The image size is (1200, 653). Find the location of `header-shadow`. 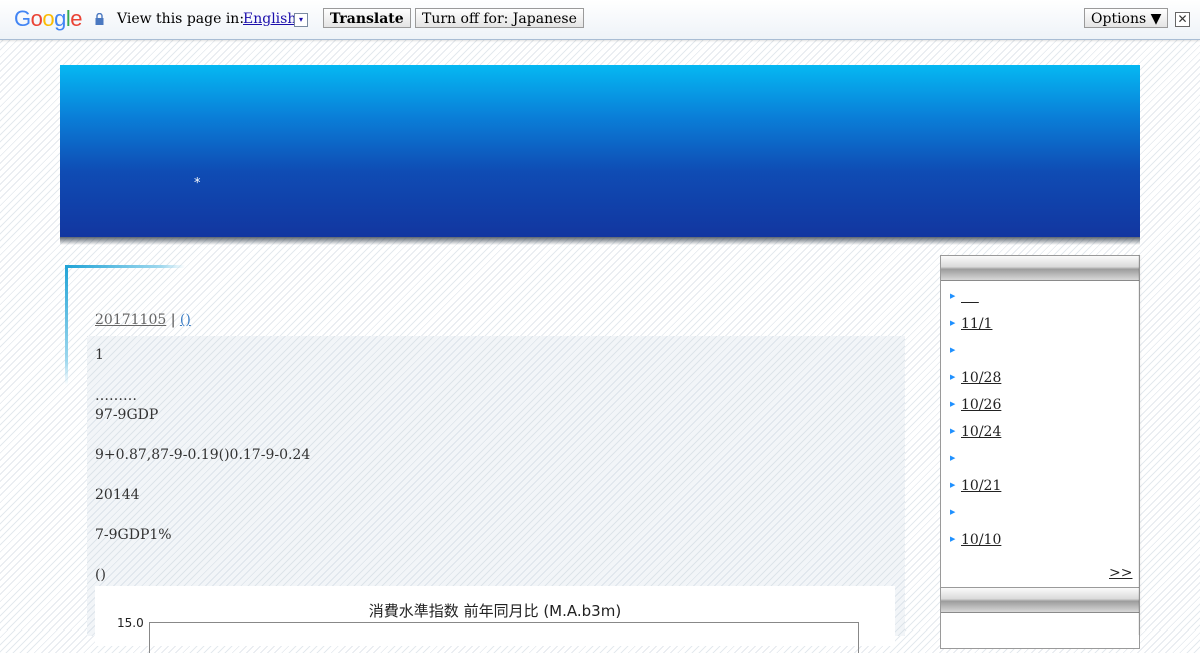

header-shadow is located at coordinates (600, 241).